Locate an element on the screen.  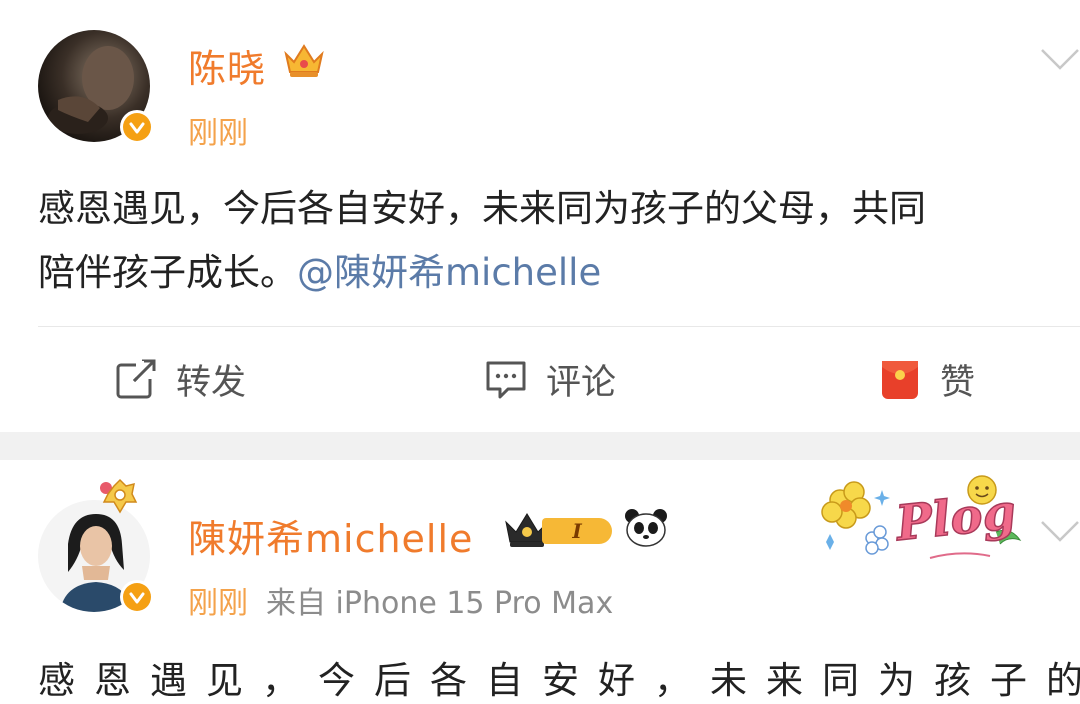
like-icon is located at coordinates (900, 380).